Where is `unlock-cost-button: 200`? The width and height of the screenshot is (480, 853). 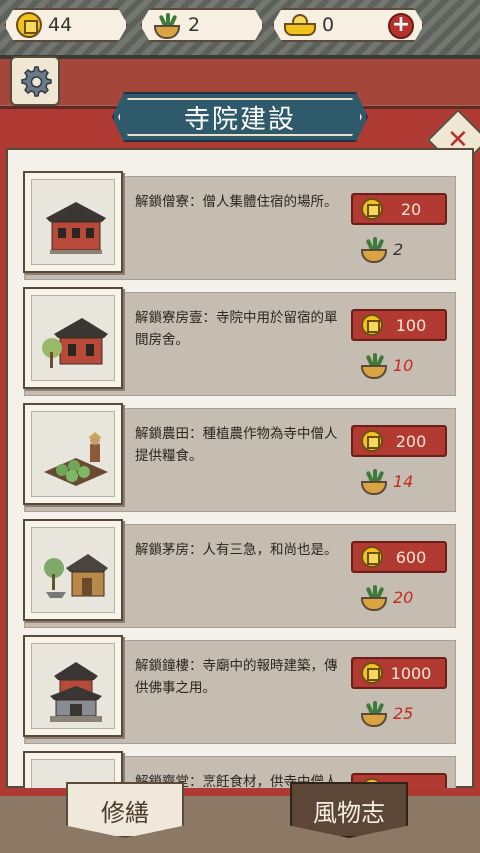
unlock-cost-button: 200 is located at coordinates (399, 441).